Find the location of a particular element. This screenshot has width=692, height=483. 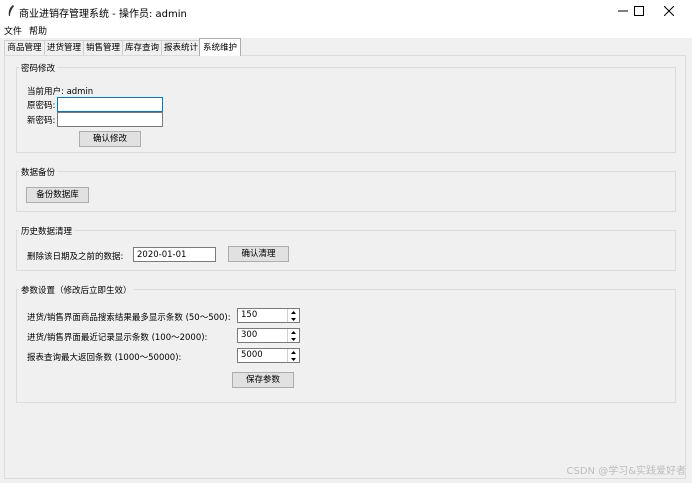

report-limit-spinbox: 5000 is located at coordinates (268, 355).